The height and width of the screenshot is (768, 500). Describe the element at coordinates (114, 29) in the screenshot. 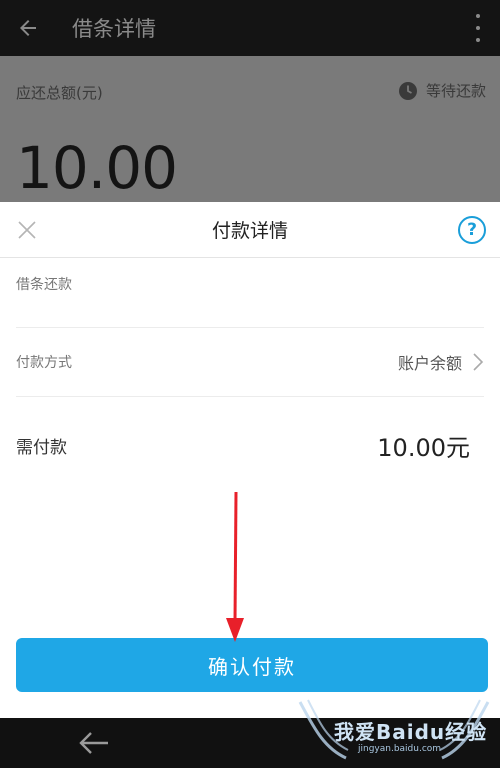

I see `page-title: 借条详情` at that location.